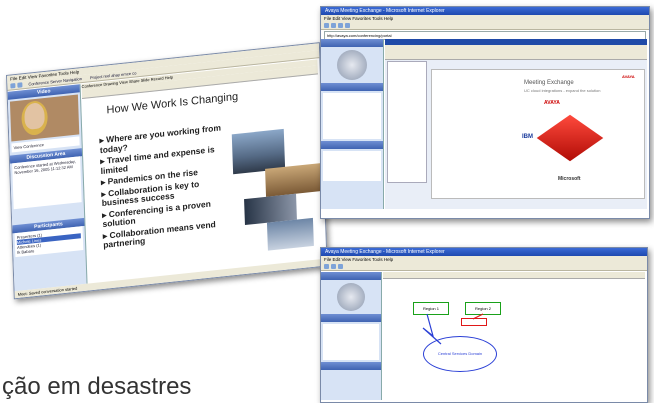 This screenshot has width=654, height=403. I want to click on connector-lines, so click(453, 329).